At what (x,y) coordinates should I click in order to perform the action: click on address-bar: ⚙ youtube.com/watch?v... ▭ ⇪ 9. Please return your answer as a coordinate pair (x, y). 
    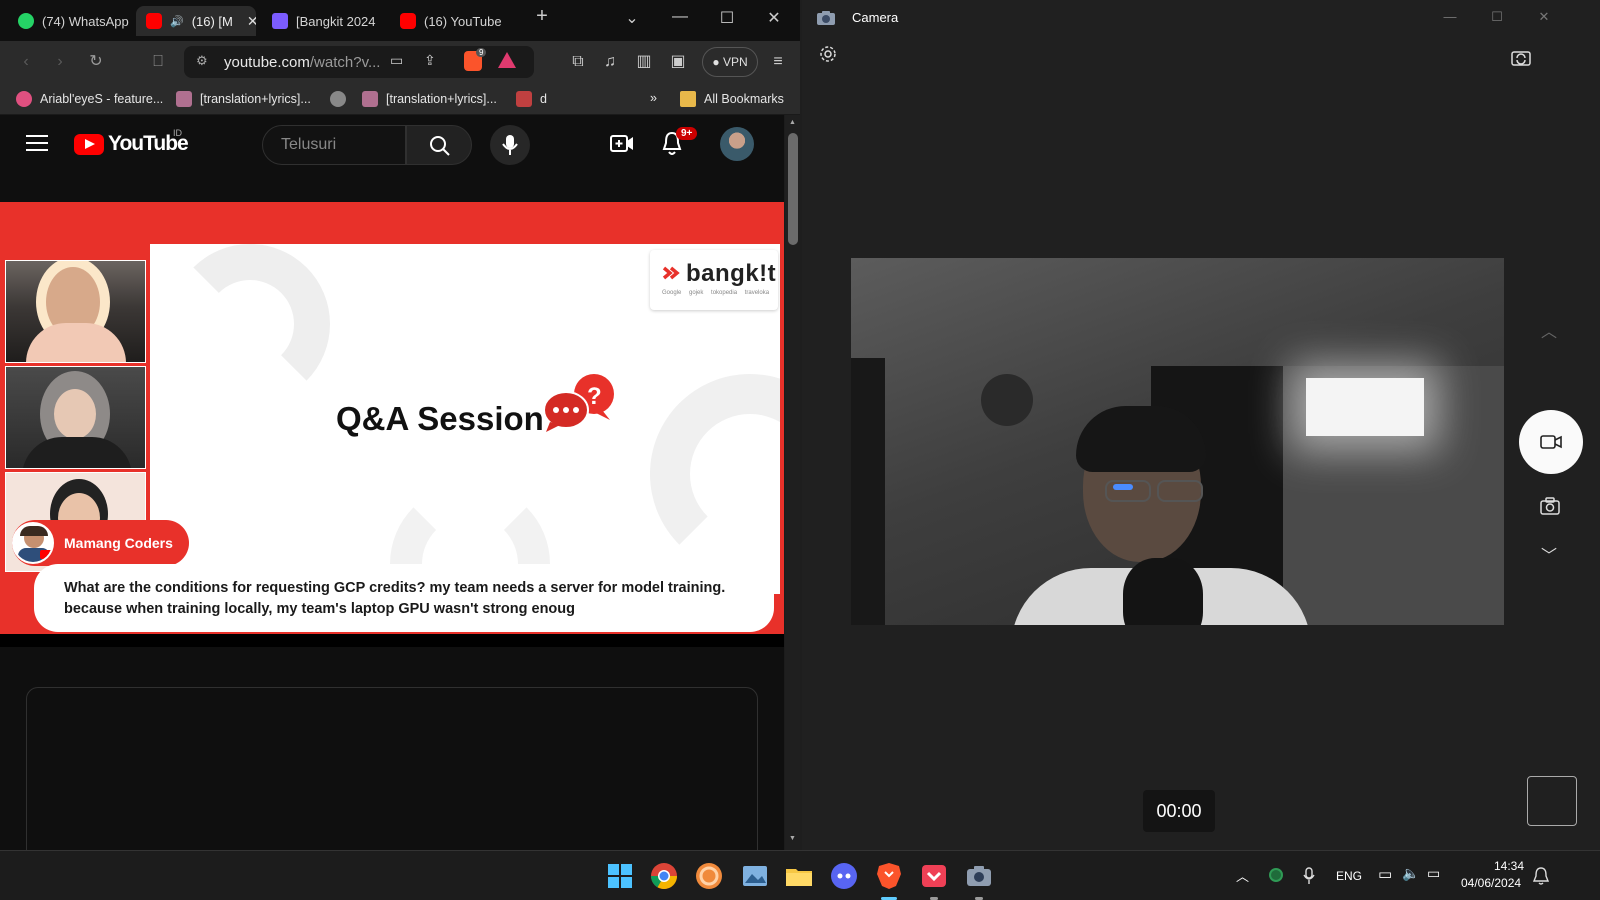
    Looking at the image, I should click on (359, 62).